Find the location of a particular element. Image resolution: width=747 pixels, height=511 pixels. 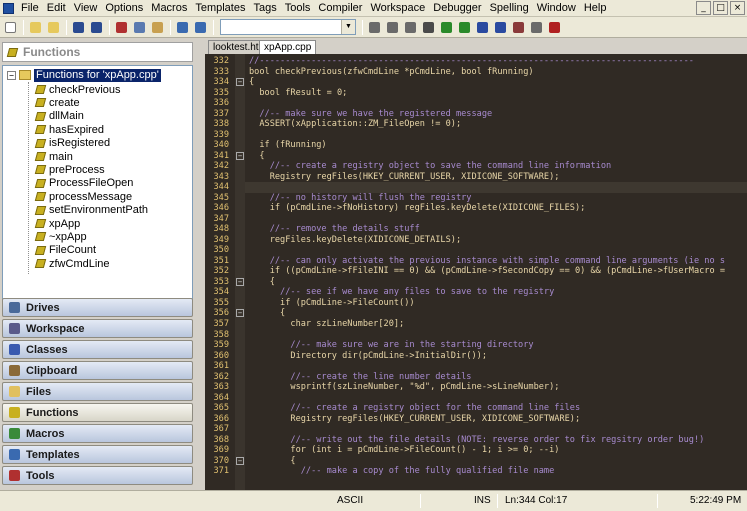

paste-button is located at coordinates (157, 27).